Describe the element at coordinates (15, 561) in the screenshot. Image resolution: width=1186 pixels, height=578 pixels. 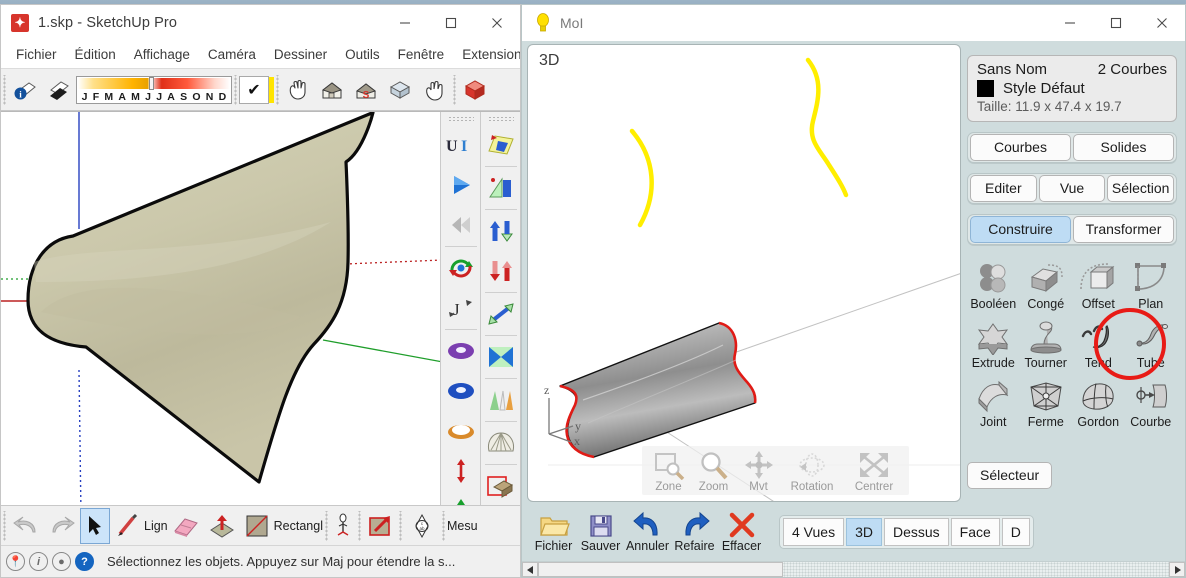
I see `location-icon: 📍` at that location.